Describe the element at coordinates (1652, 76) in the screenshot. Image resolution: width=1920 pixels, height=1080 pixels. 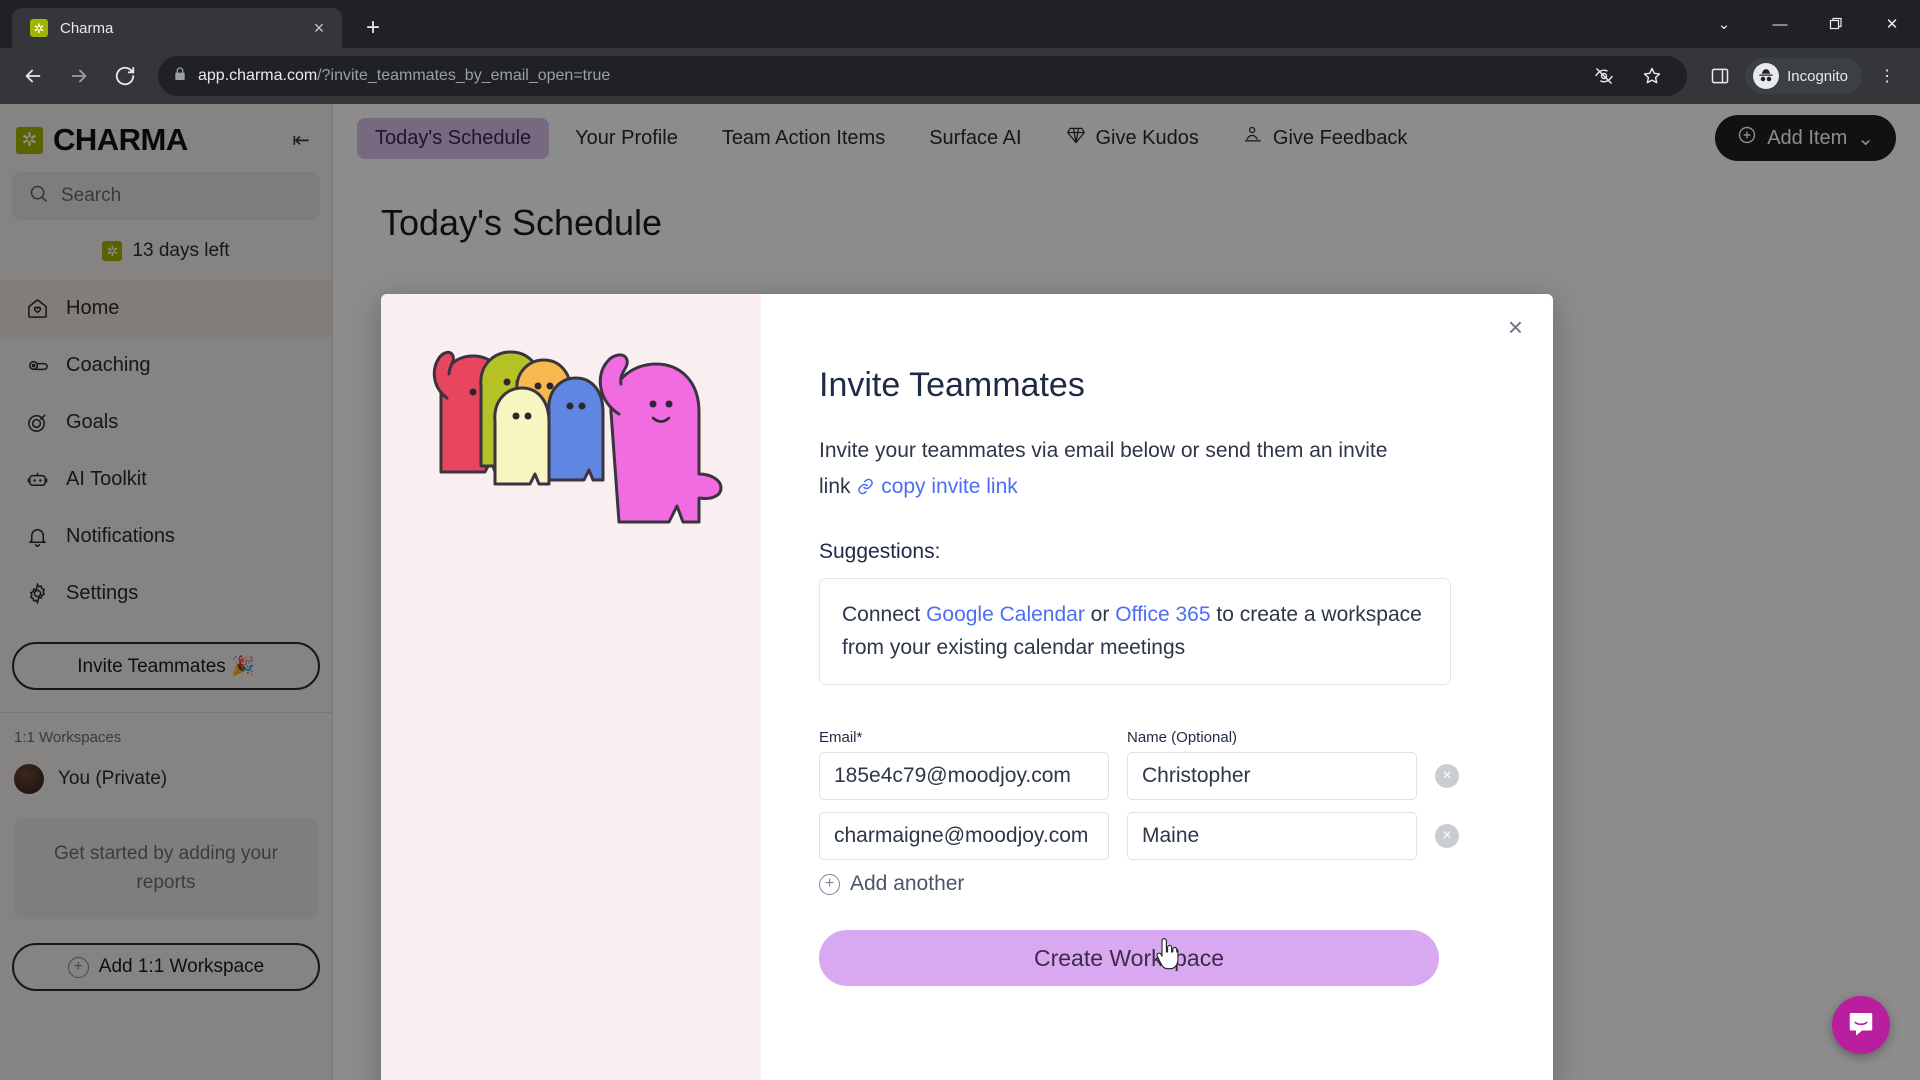
I see `bookmark-star-icon` at that location.